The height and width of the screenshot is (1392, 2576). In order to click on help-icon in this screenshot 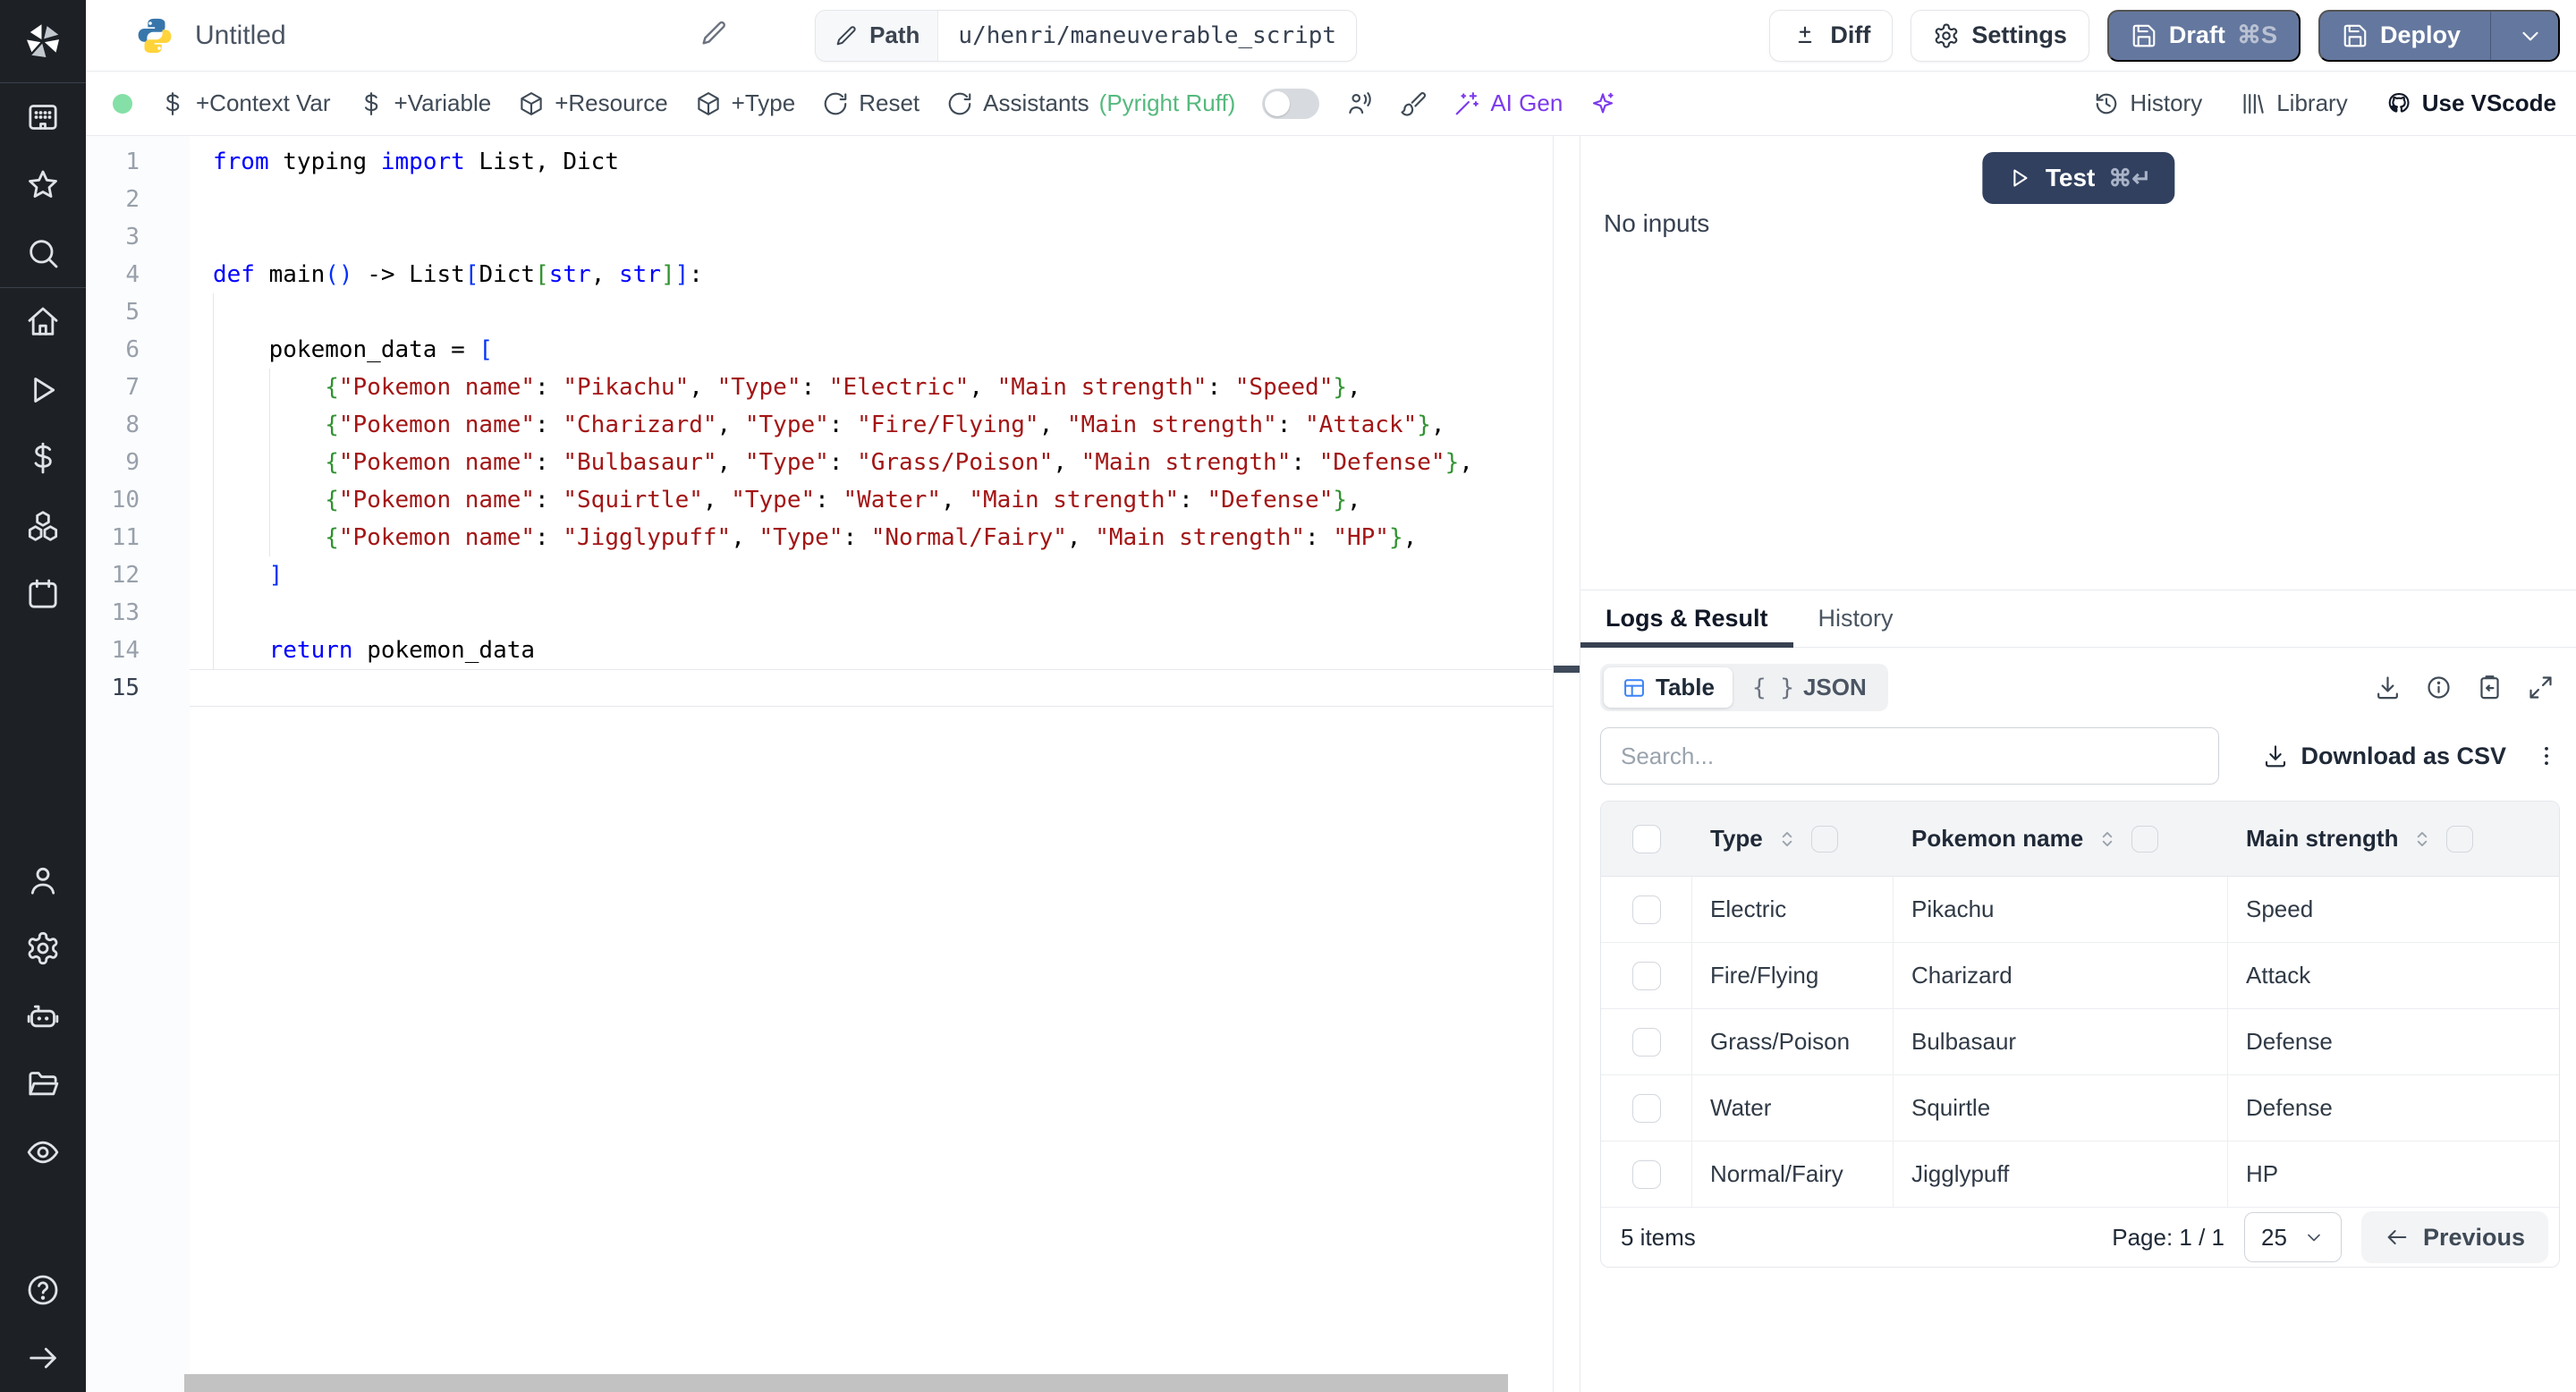, I will do `click(43, 1290)`.